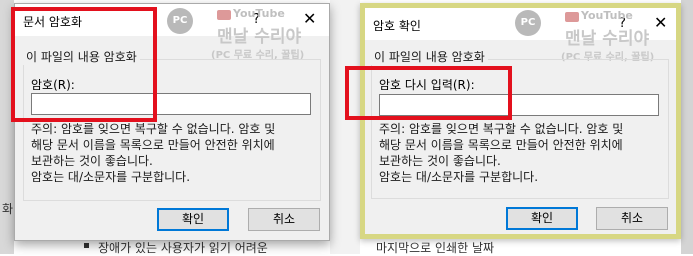 This screenshot has height=256, width=693. I want to click on background-text-fragment: 화, so click(8, 209).